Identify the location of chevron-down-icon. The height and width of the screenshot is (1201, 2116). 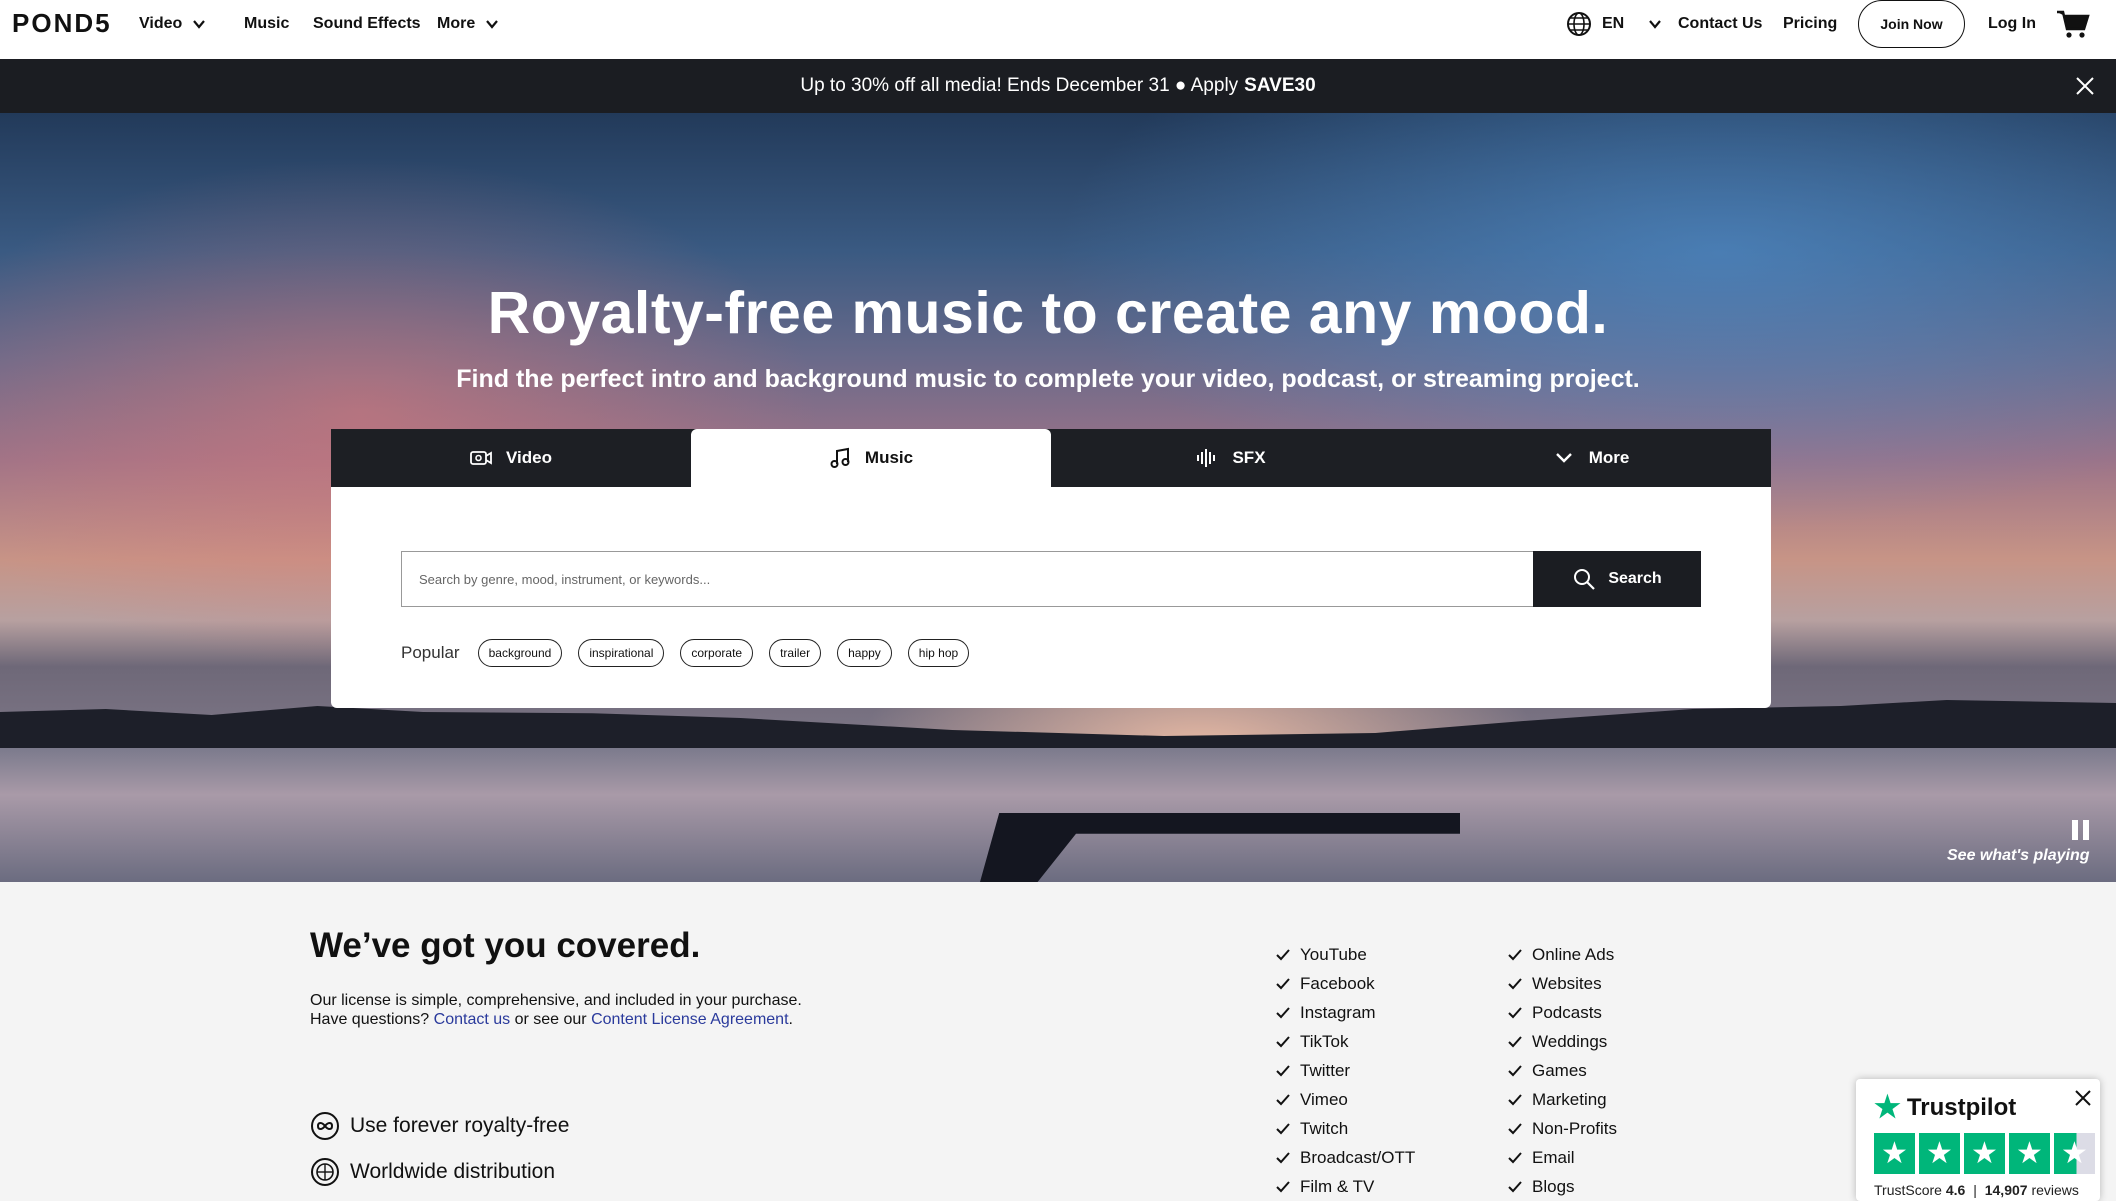
(1655, 24).